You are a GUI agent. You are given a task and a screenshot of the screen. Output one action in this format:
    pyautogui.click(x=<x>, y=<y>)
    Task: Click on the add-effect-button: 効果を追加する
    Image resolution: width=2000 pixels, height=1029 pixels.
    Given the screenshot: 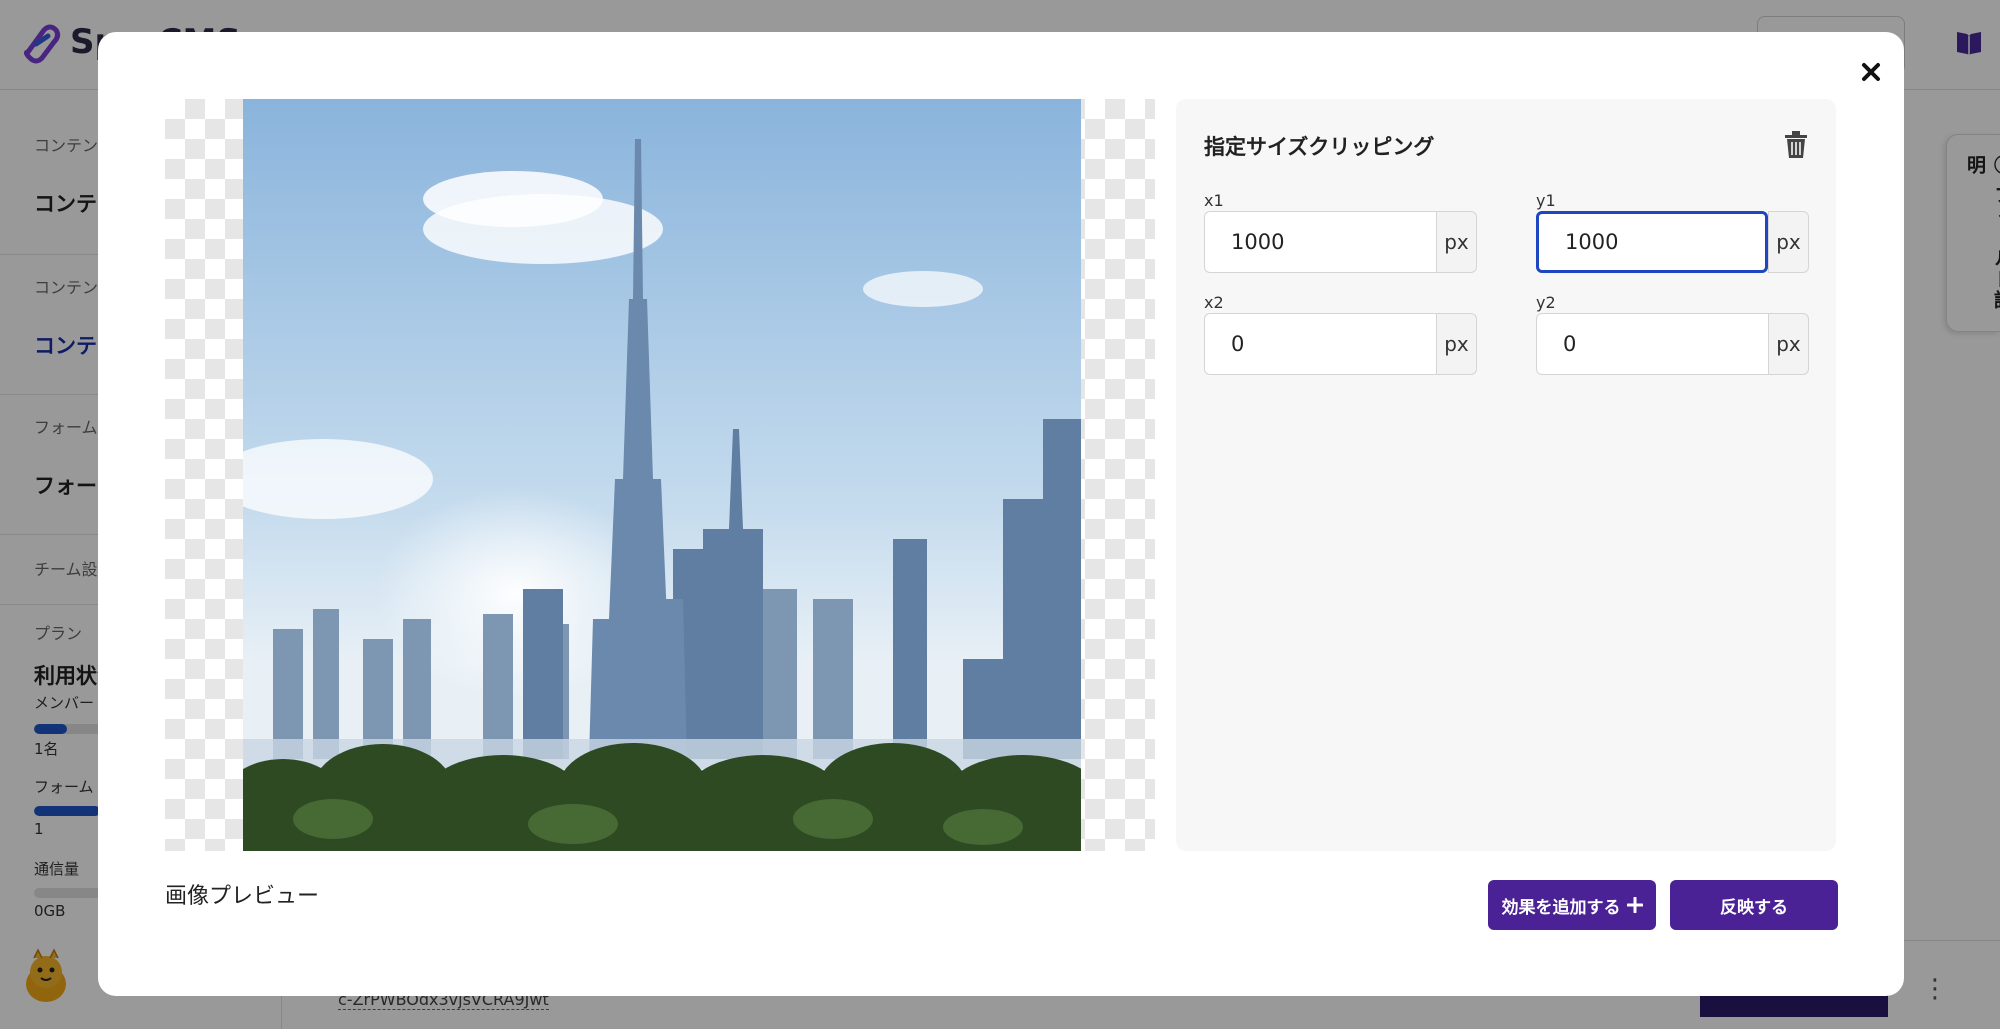 What is the action you would take?
    pyautogui.click(x=1572, y=905)
    